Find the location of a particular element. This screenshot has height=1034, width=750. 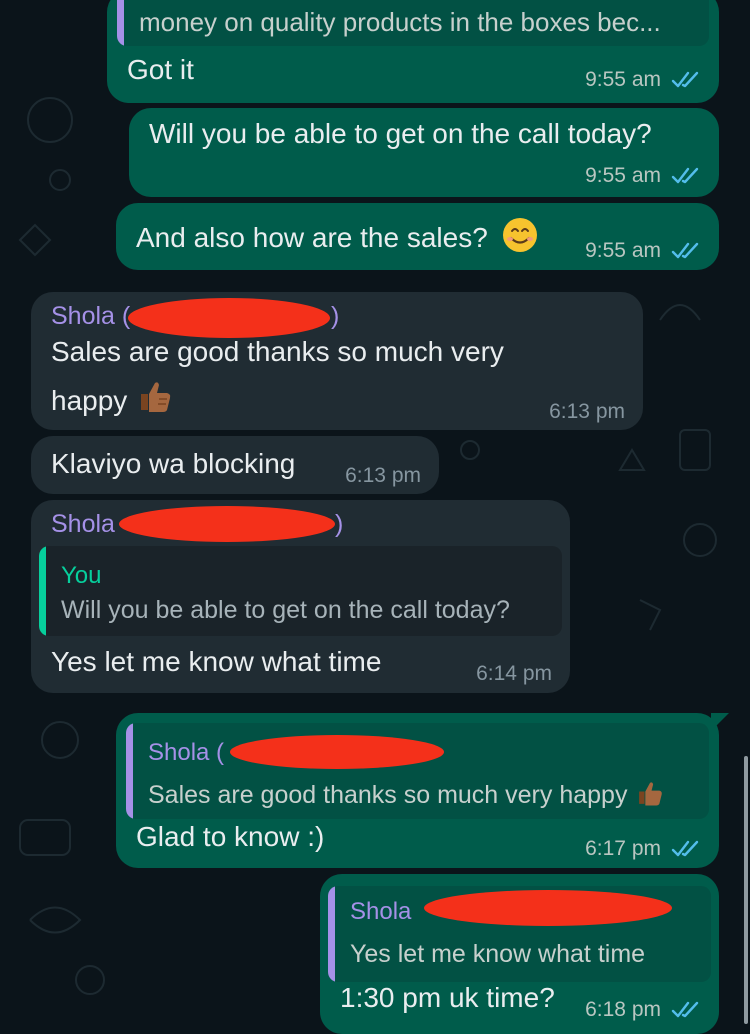

message-text: Got it is located at coordinates (160, 69).